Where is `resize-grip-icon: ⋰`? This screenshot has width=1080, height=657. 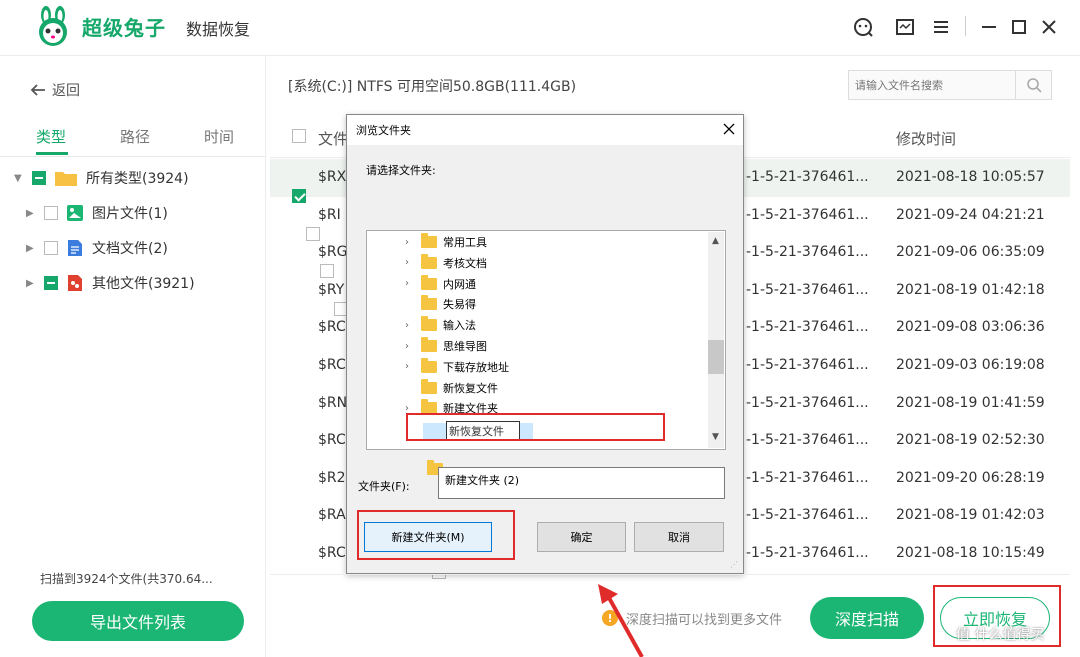 resize-grip-icon: ⋰ is located at coordinates (736, 566).